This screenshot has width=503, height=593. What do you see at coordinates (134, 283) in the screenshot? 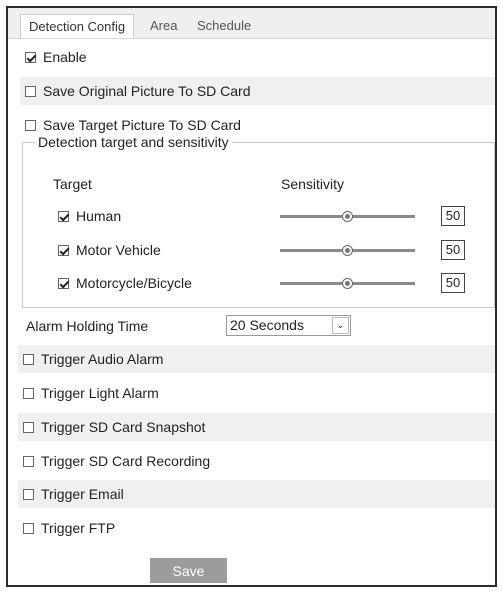
I see `motorcycle-bicycle-label: Motorcycle/Bicycle` at bounding box center [134, 283].